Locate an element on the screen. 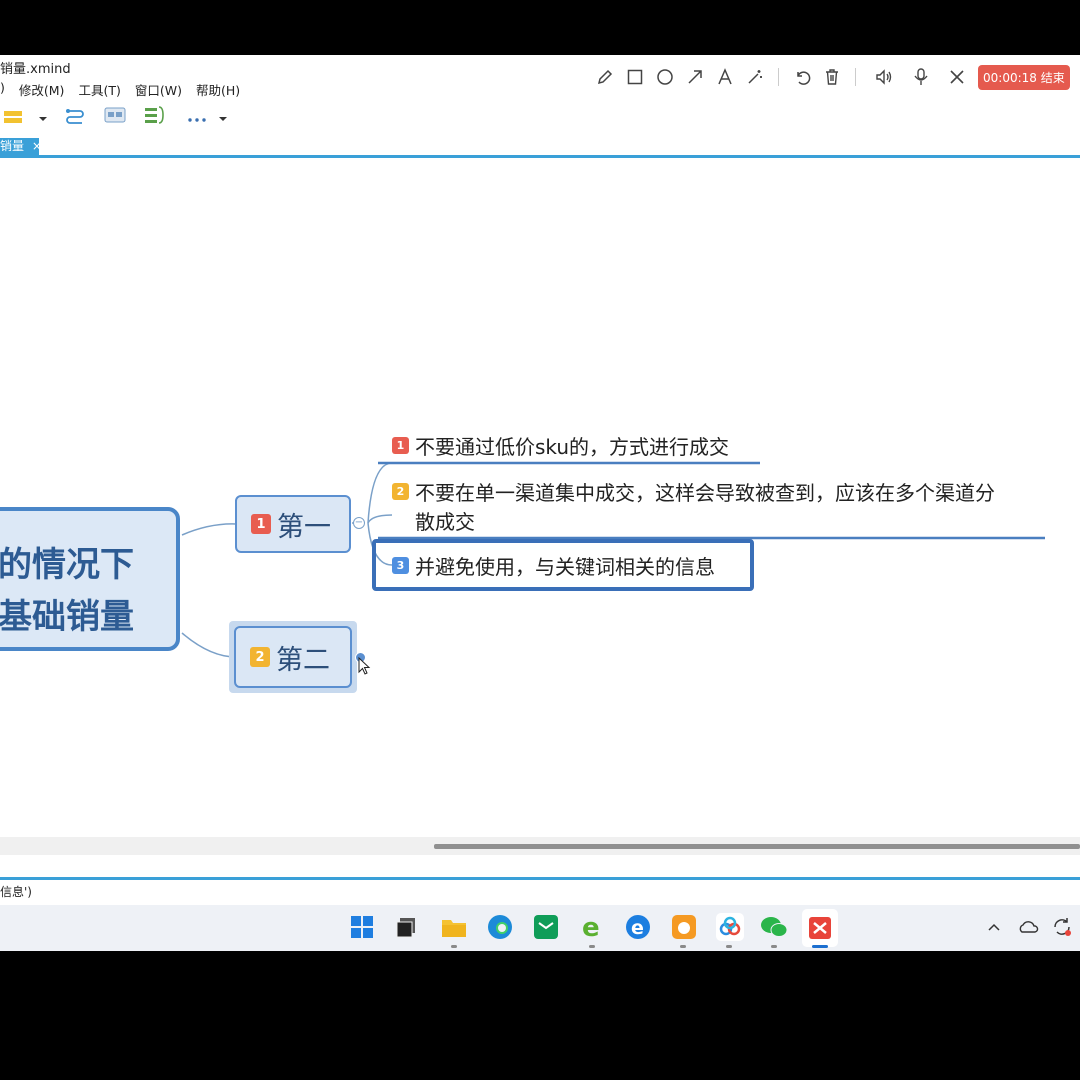 The image size is (1080, 1080). collapse-toggle: − is located at coordinates (359, 523).